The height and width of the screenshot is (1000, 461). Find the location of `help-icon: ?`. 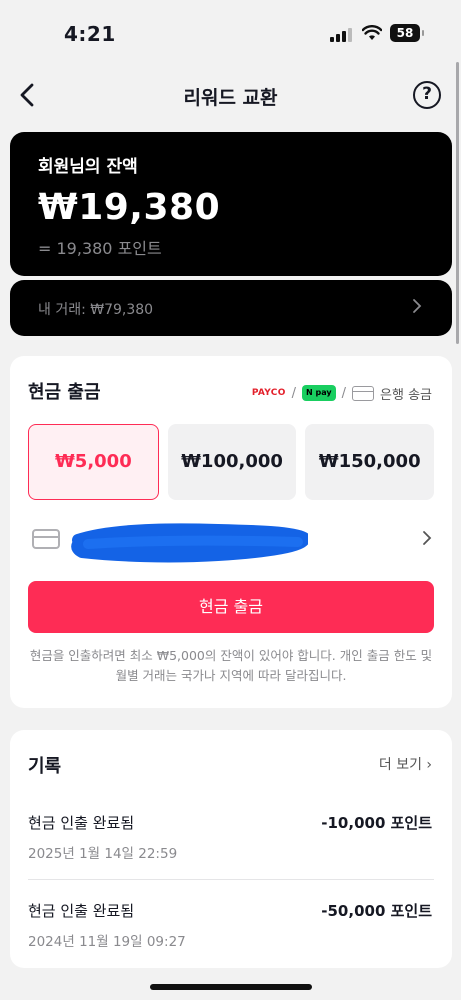

help-icon: ? is located at coordinates (427, 95).